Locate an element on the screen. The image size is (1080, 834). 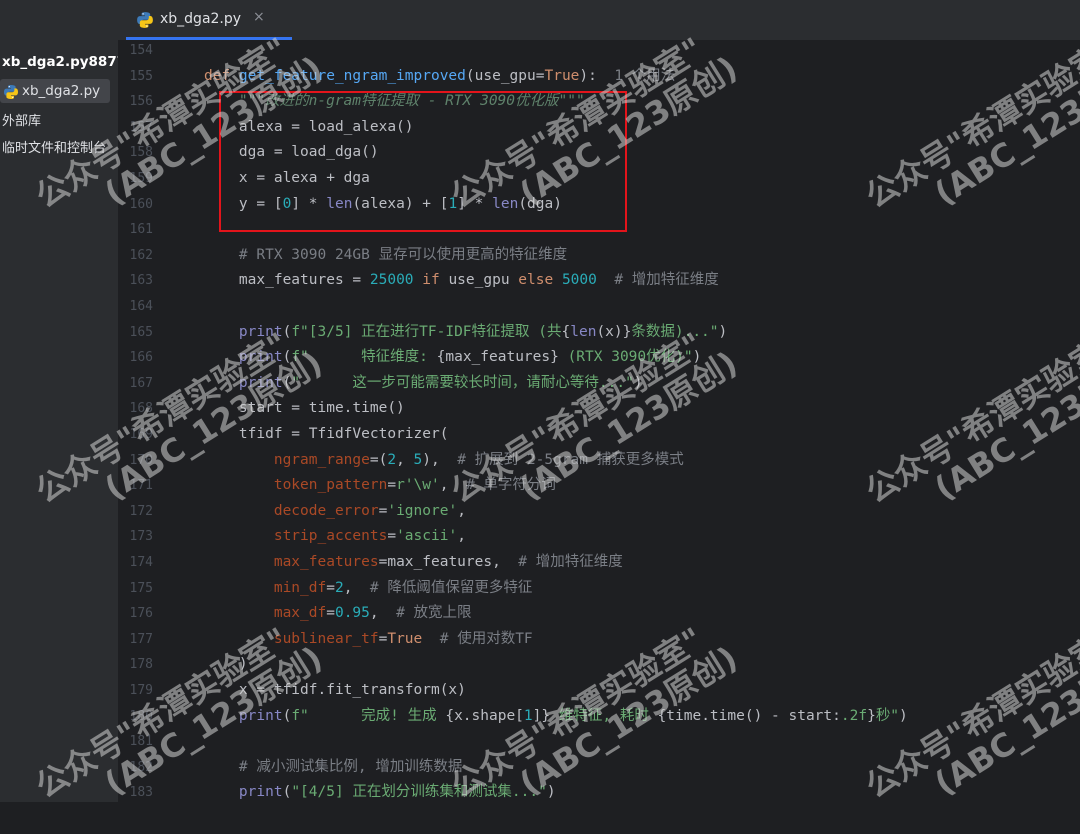
code-token: 2 is located at coordinates (392, 459).